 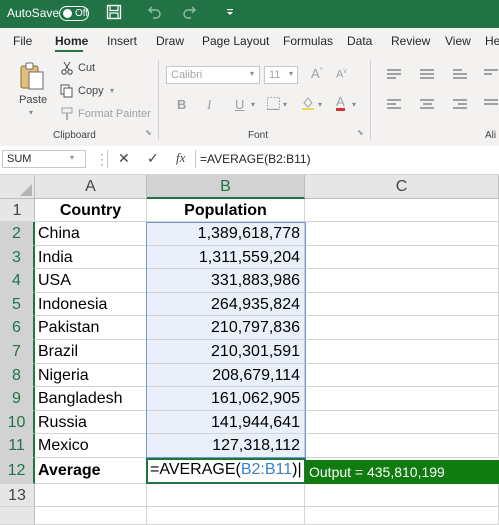 I want to click on cell-b10: 141,944,641, so click(x=226, y=422).